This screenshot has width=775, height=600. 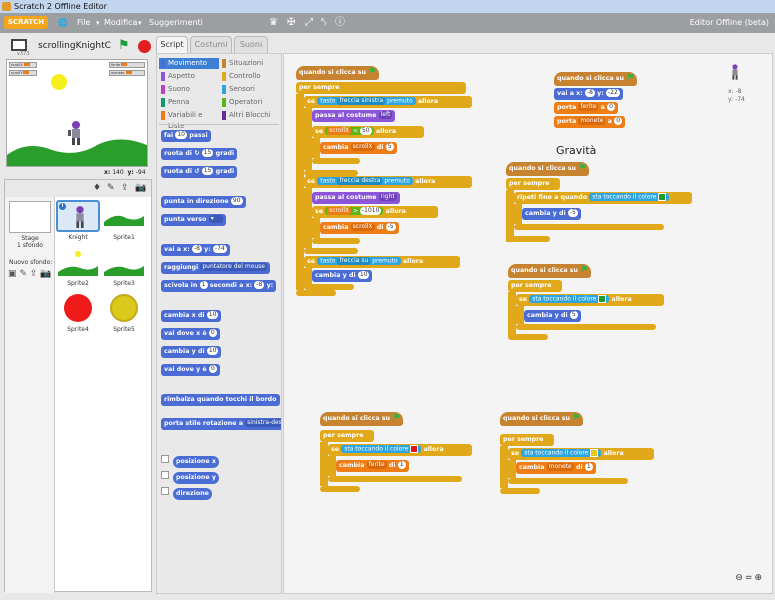 What do you see at coordinates (124, 314) in the screenshot?
I see `sprite-thumb-sprite5: Sprite5` at bounding box center [124, 314].